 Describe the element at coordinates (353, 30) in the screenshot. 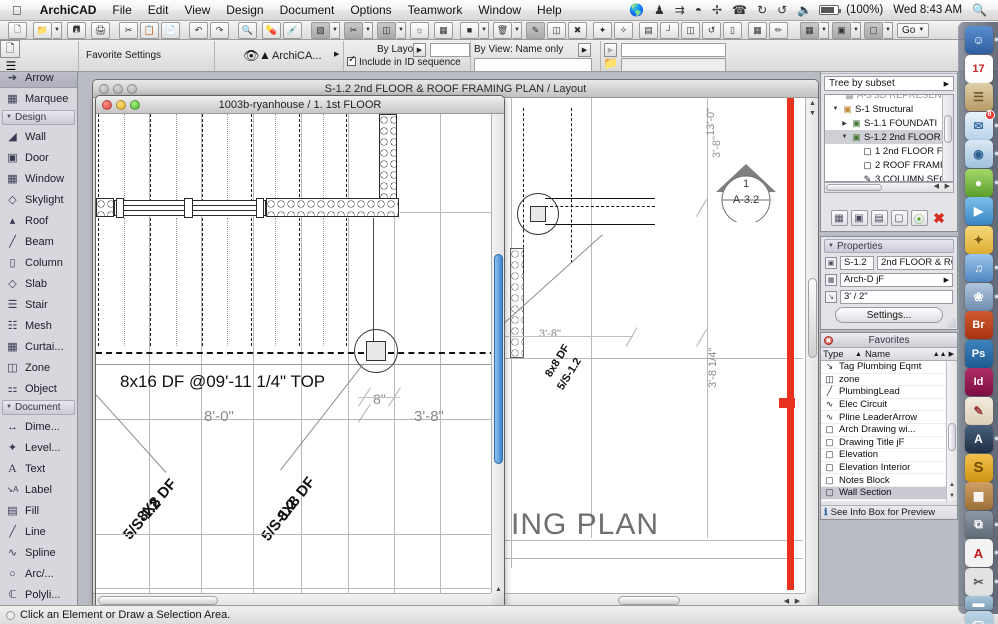

I see `trim-icon: ✂` at that location.